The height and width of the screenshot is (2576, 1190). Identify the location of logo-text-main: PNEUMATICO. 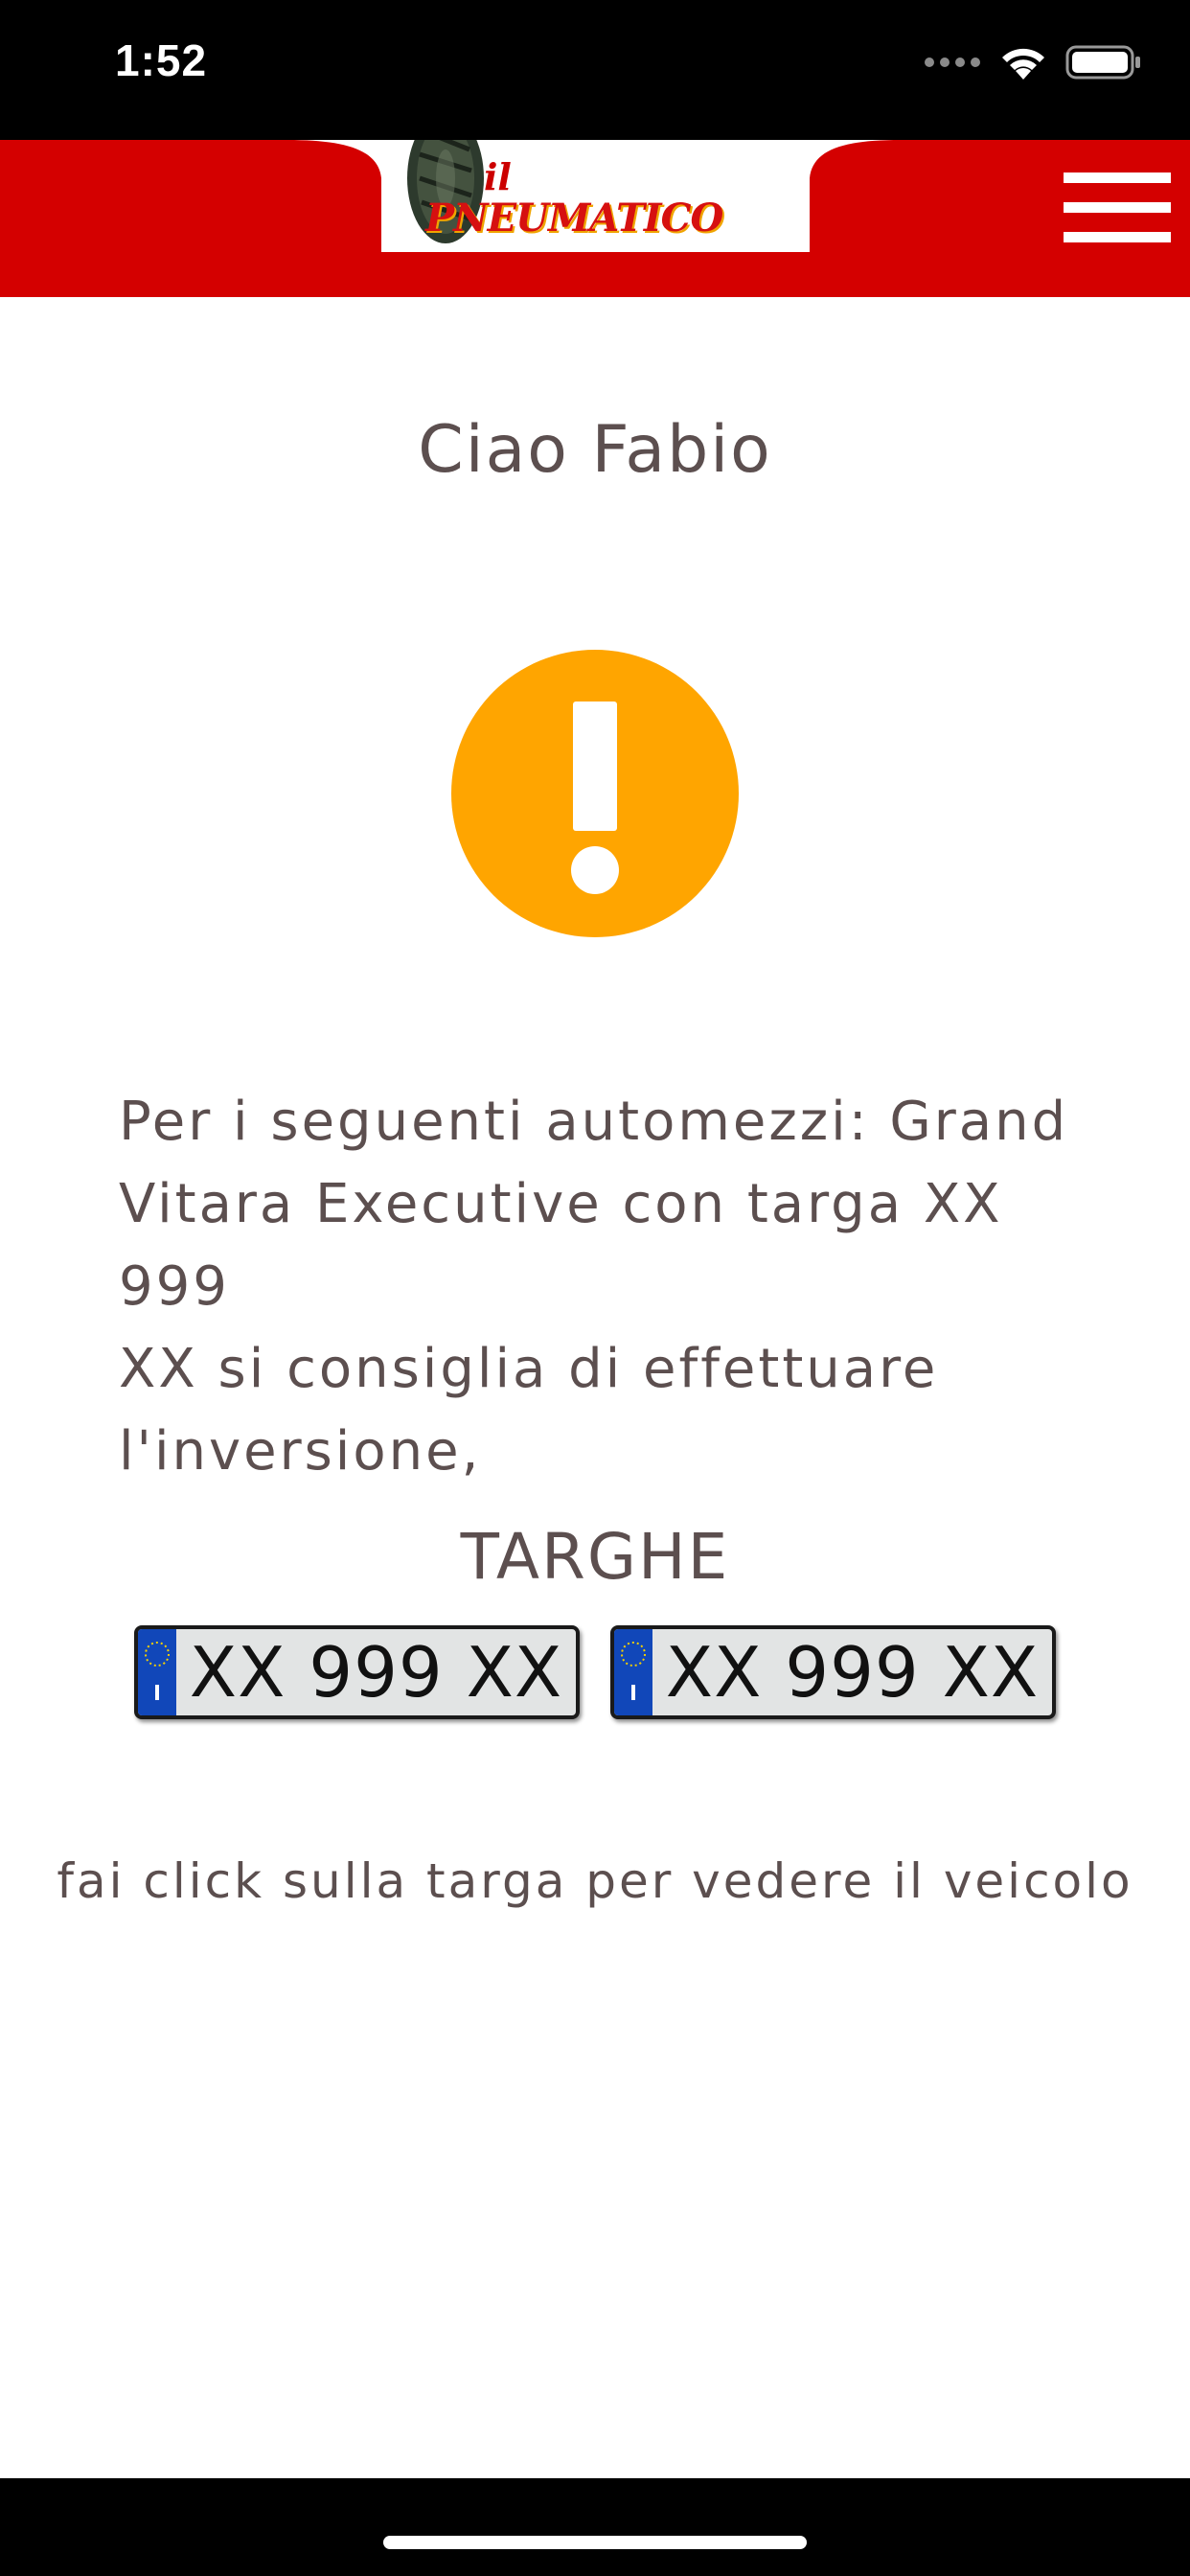
(574, 218).